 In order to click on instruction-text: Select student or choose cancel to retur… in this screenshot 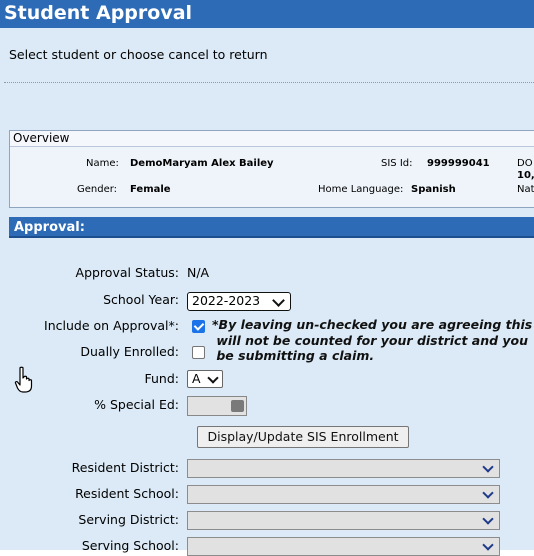, I will do `click(138, 54)`.